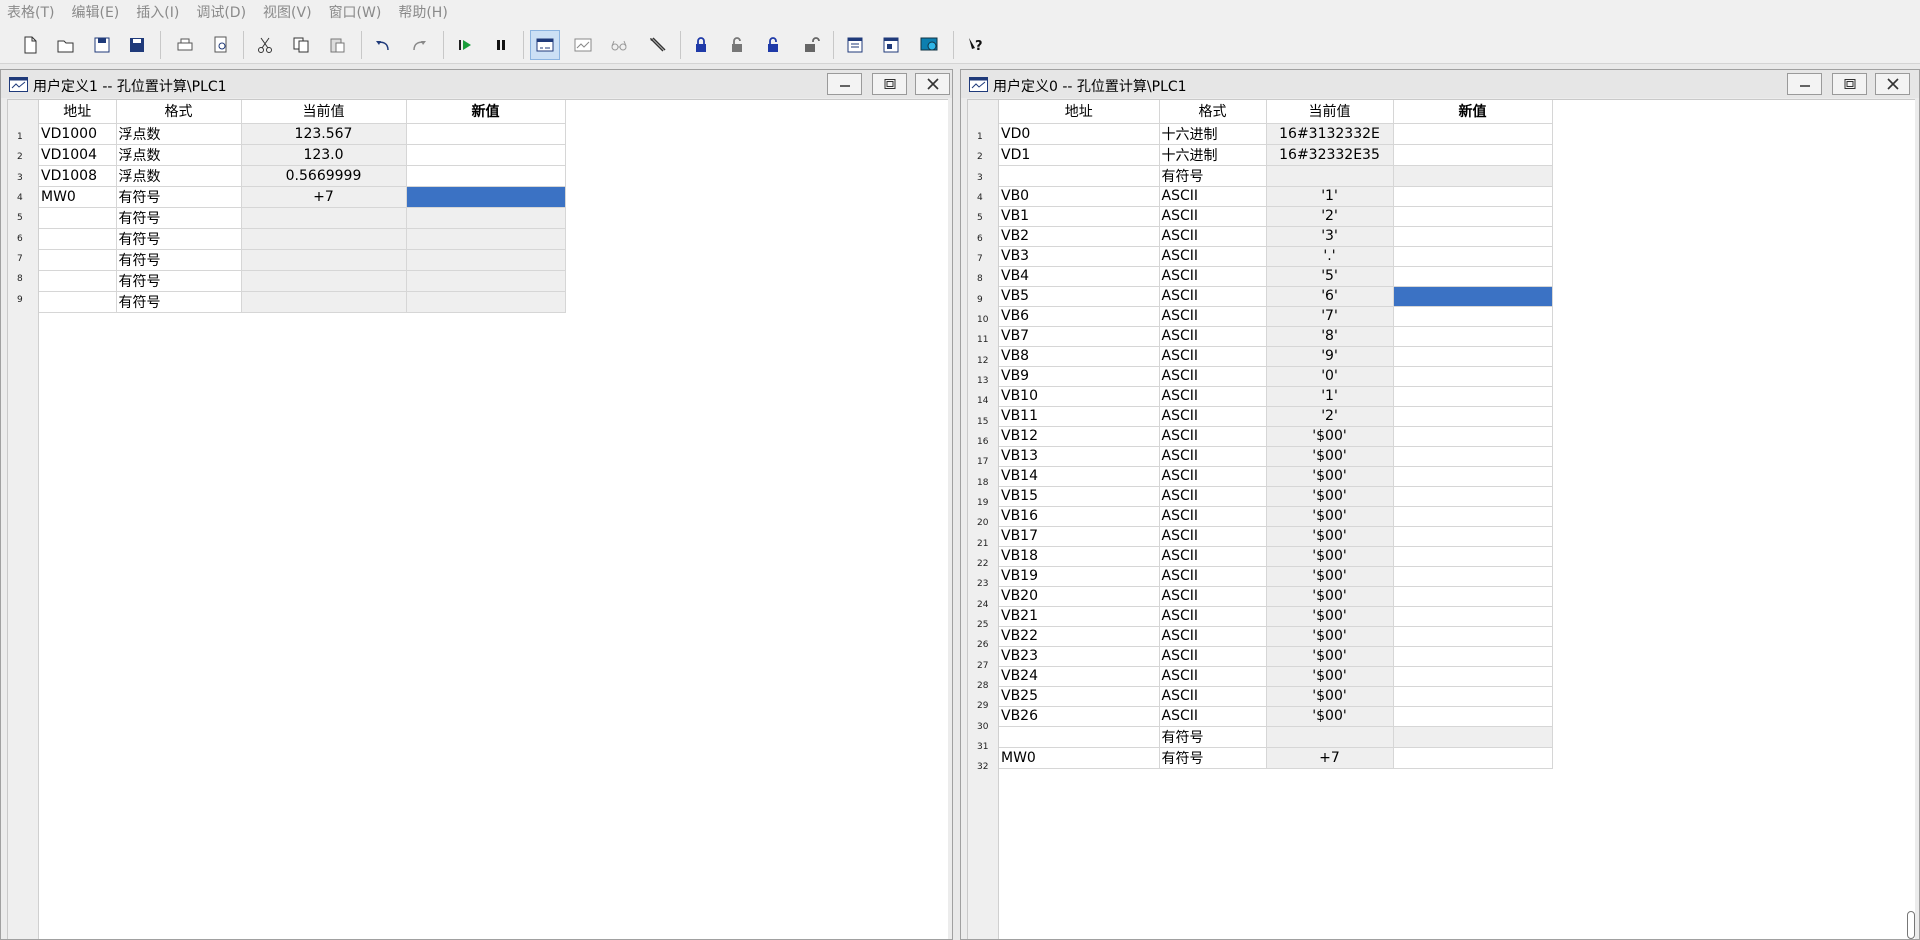 The image size is (1920, 940). I want to click on table-row: VB13 ASCII '$00', so click(1276, 456).